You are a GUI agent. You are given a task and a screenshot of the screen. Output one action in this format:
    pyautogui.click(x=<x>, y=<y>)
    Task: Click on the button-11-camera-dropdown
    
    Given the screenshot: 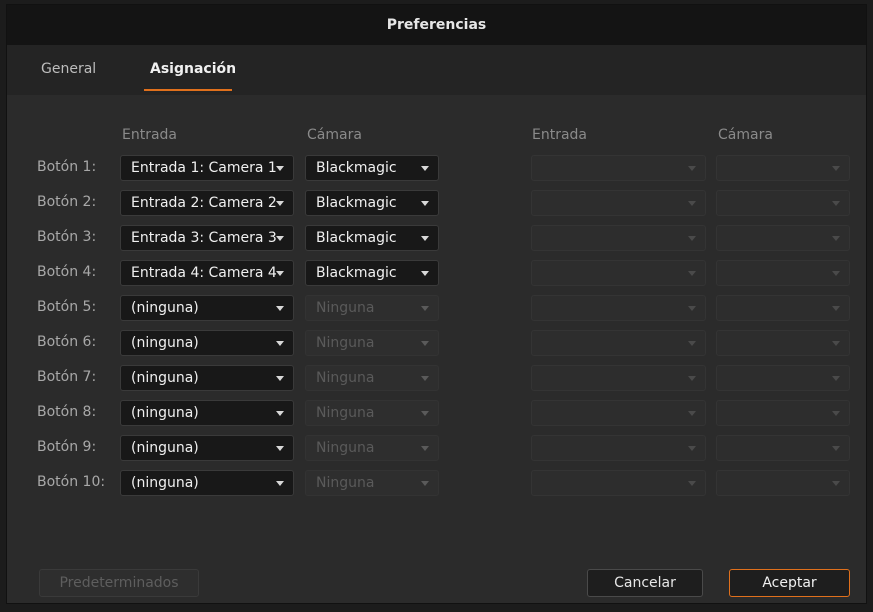 What is the action you would take?
    pyautogui.click(x=783, y=168)
    